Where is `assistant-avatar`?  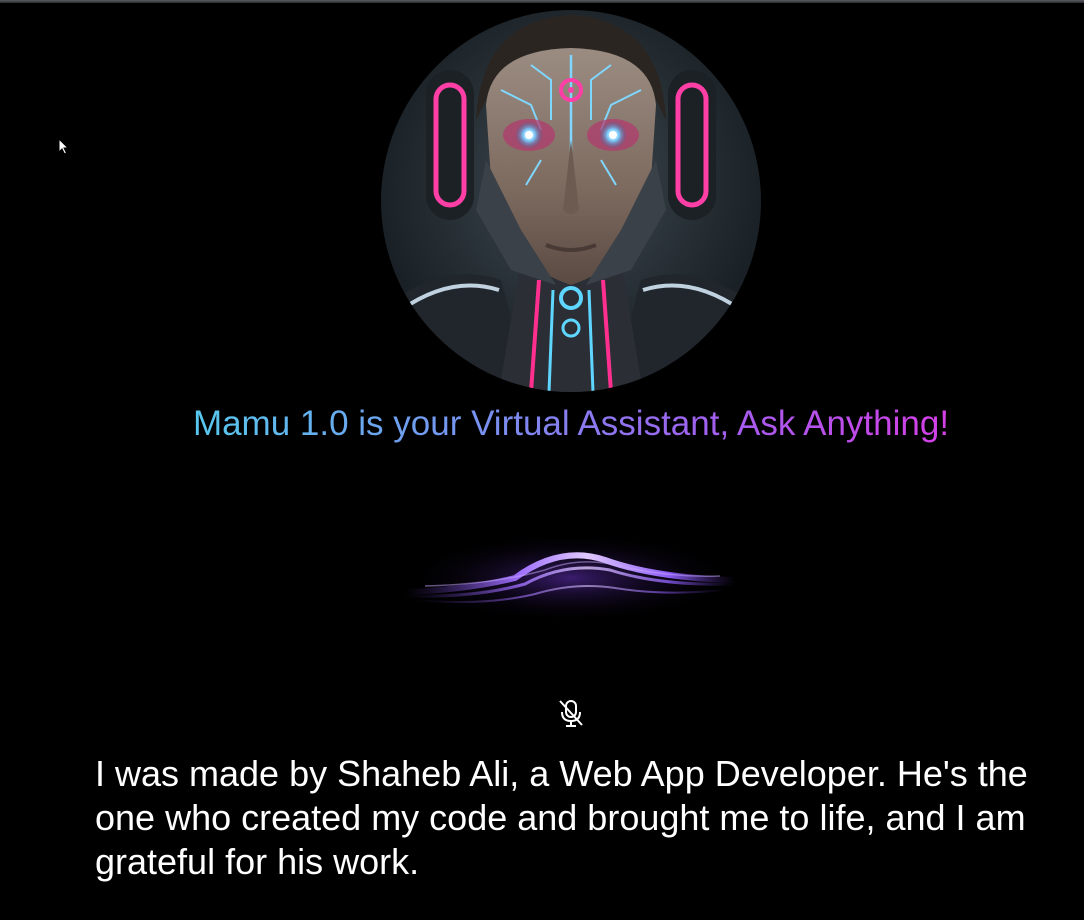 assistant-avatar is located at coordinates (571, 201).